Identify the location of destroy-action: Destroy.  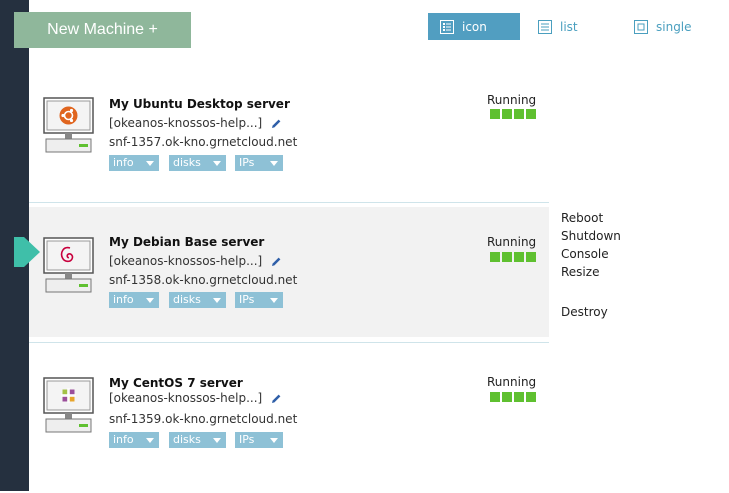
(591, 312).